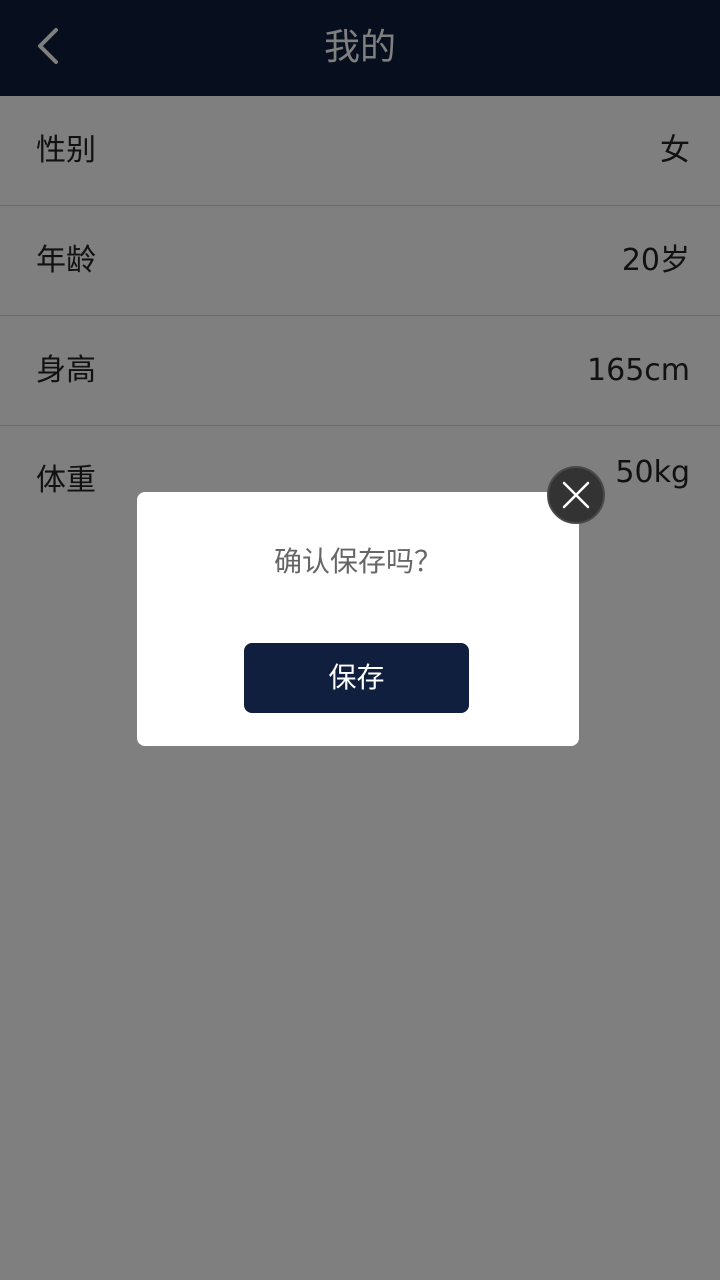 Image resolution: width=720 pixels, height=1280 pixels. What do you see at coordinates (357, 561) in the screenshot?
I see `dialog-message: 确认保存吗？` at bounding box center [357, 561].